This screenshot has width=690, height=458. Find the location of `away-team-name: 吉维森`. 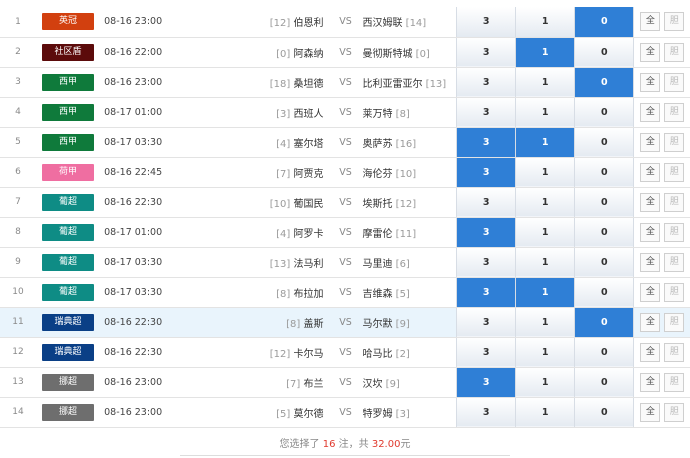

away-team-name: 吉维森 is located at coordinates (377, 294).